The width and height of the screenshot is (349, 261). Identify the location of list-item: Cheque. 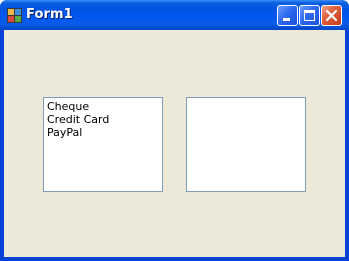
(104, 106).